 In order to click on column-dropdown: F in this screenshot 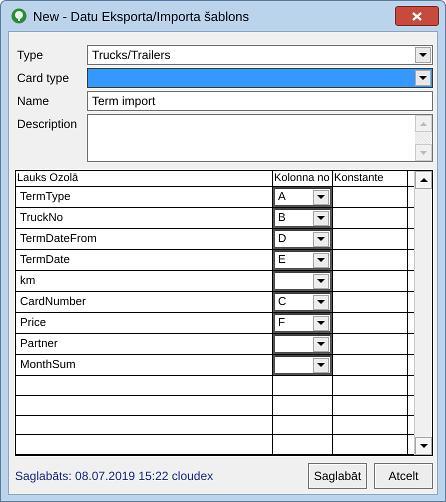, I will do `click(302, 323)`.